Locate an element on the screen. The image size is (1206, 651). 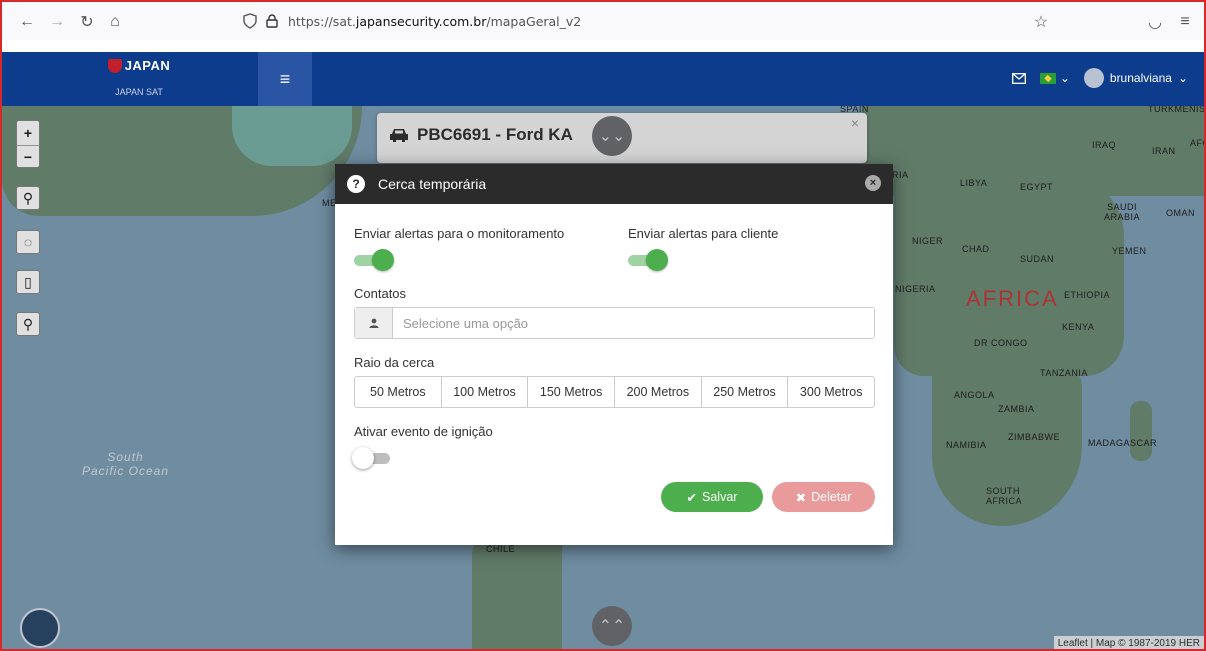
language-selector: ⌄ is located at coordinates (1054, 78).